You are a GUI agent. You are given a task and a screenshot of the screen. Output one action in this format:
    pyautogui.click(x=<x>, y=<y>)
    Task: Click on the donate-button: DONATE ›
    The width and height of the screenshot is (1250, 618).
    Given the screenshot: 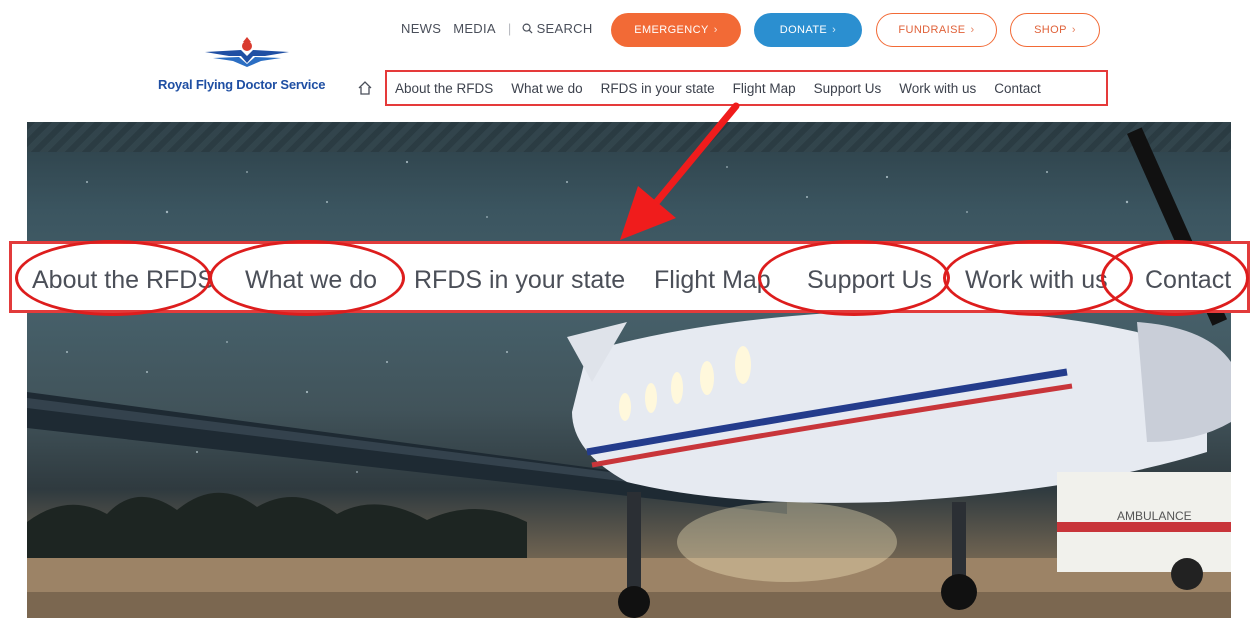 What is the action you would take?
    pyautogui.click(x=808, y=30)
    